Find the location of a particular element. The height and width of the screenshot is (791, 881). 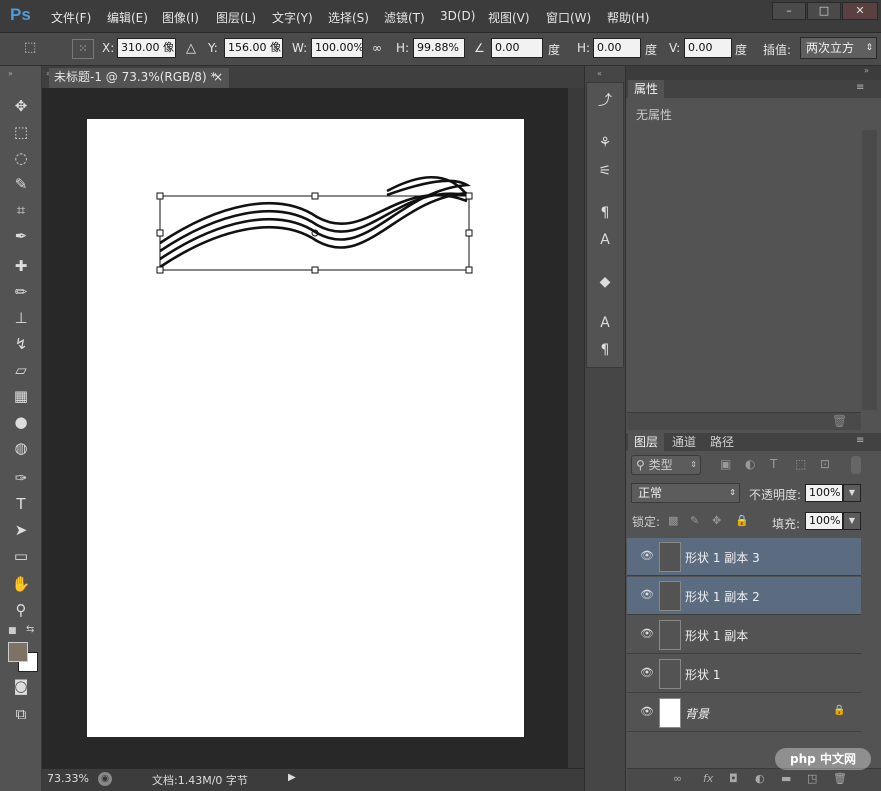

minimize-button: – is located at coordinates (789, 11).